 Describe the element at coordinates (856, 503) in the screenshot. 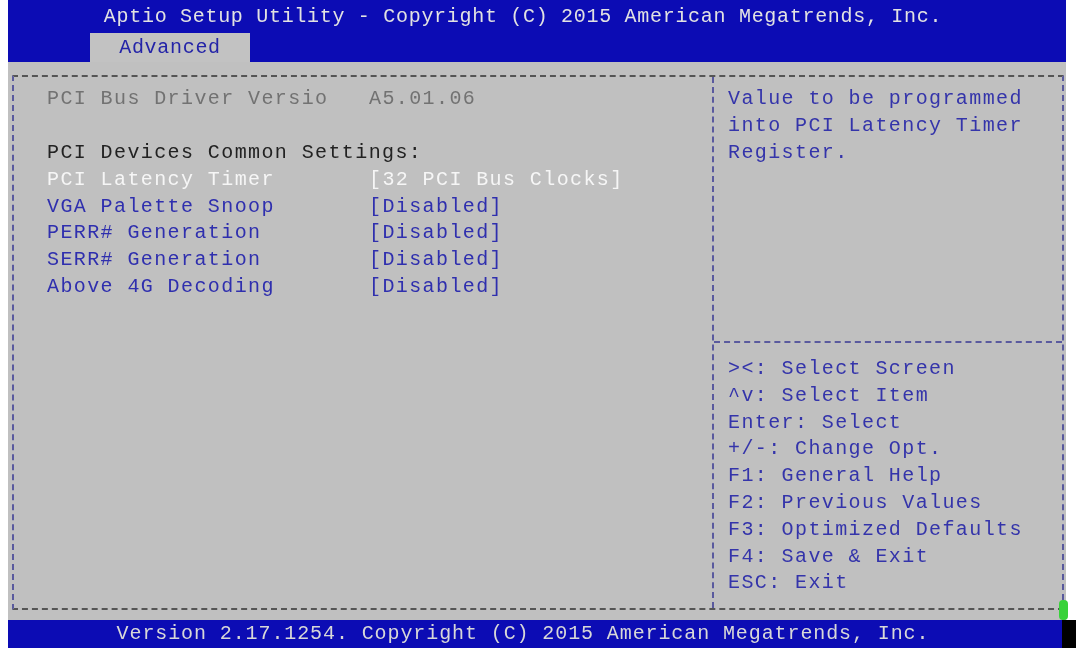

I see `key-hint: F2: Previous Values` at that location.